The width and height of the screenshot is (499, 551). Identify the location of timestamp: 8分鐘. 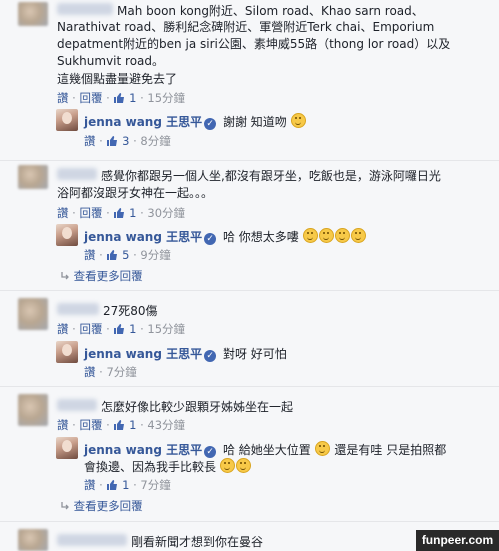
(155, 141).